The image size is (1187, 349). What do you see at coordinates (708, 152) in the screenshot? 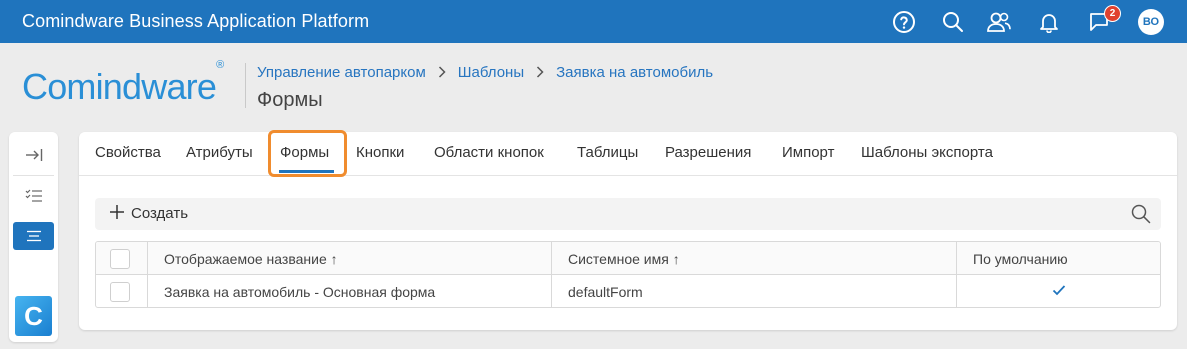
I see `tab-permissions: Разрешения` at bounding box center [708, 152].